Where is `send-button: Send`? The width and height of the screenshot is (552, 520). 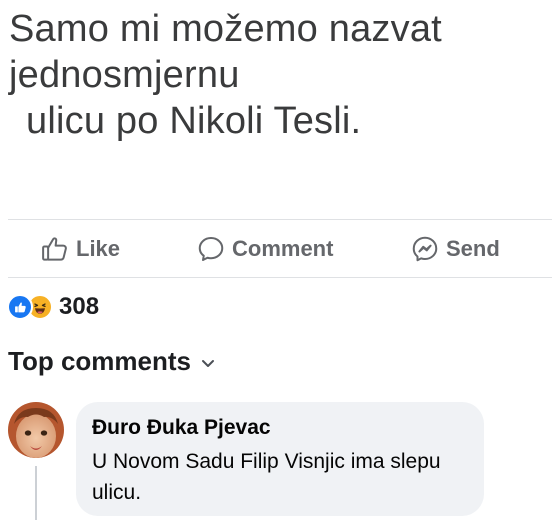
send-button: Send is located at coordinates (455, 249).